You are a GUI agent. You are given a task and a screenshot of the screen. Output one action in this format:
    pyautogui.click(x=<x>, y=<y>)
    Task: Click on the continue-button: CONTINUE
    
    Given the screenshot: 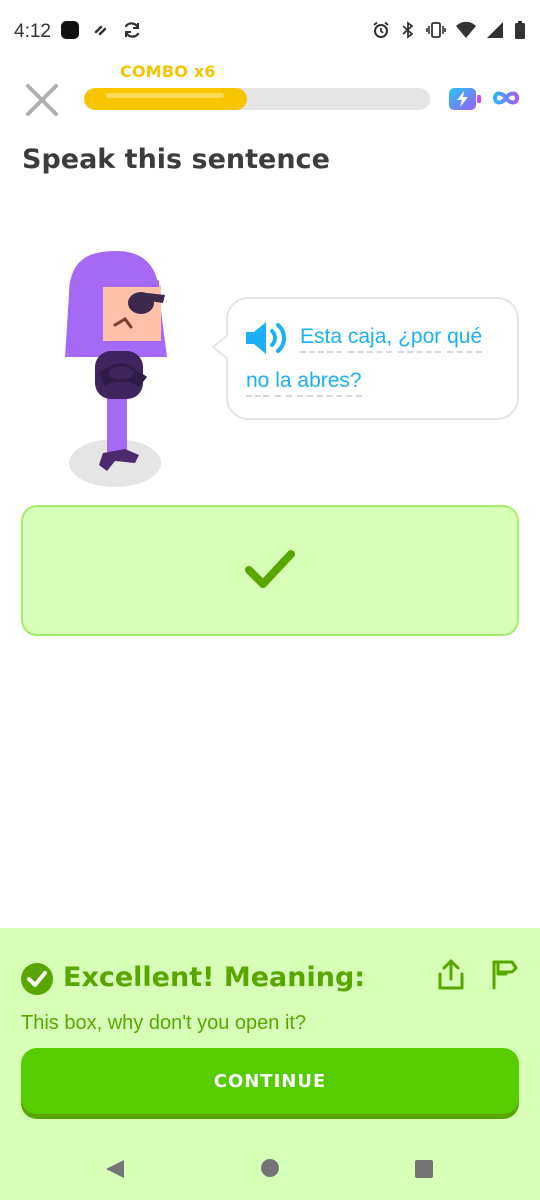 What is the action you would take?
    pyautogui.click(x=270, y=1081)
    